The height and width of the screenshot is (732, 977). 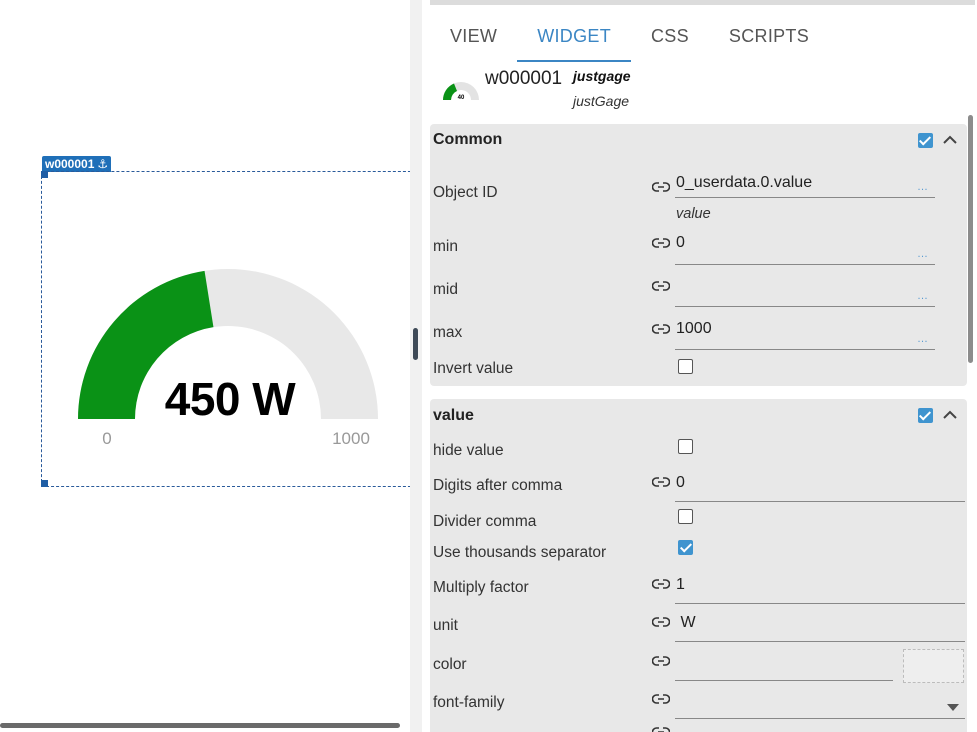 What do you see at coordinates (685, 366) in the screenshot?
I see `invert-value-checkbox` at bounding box center [685, 366].